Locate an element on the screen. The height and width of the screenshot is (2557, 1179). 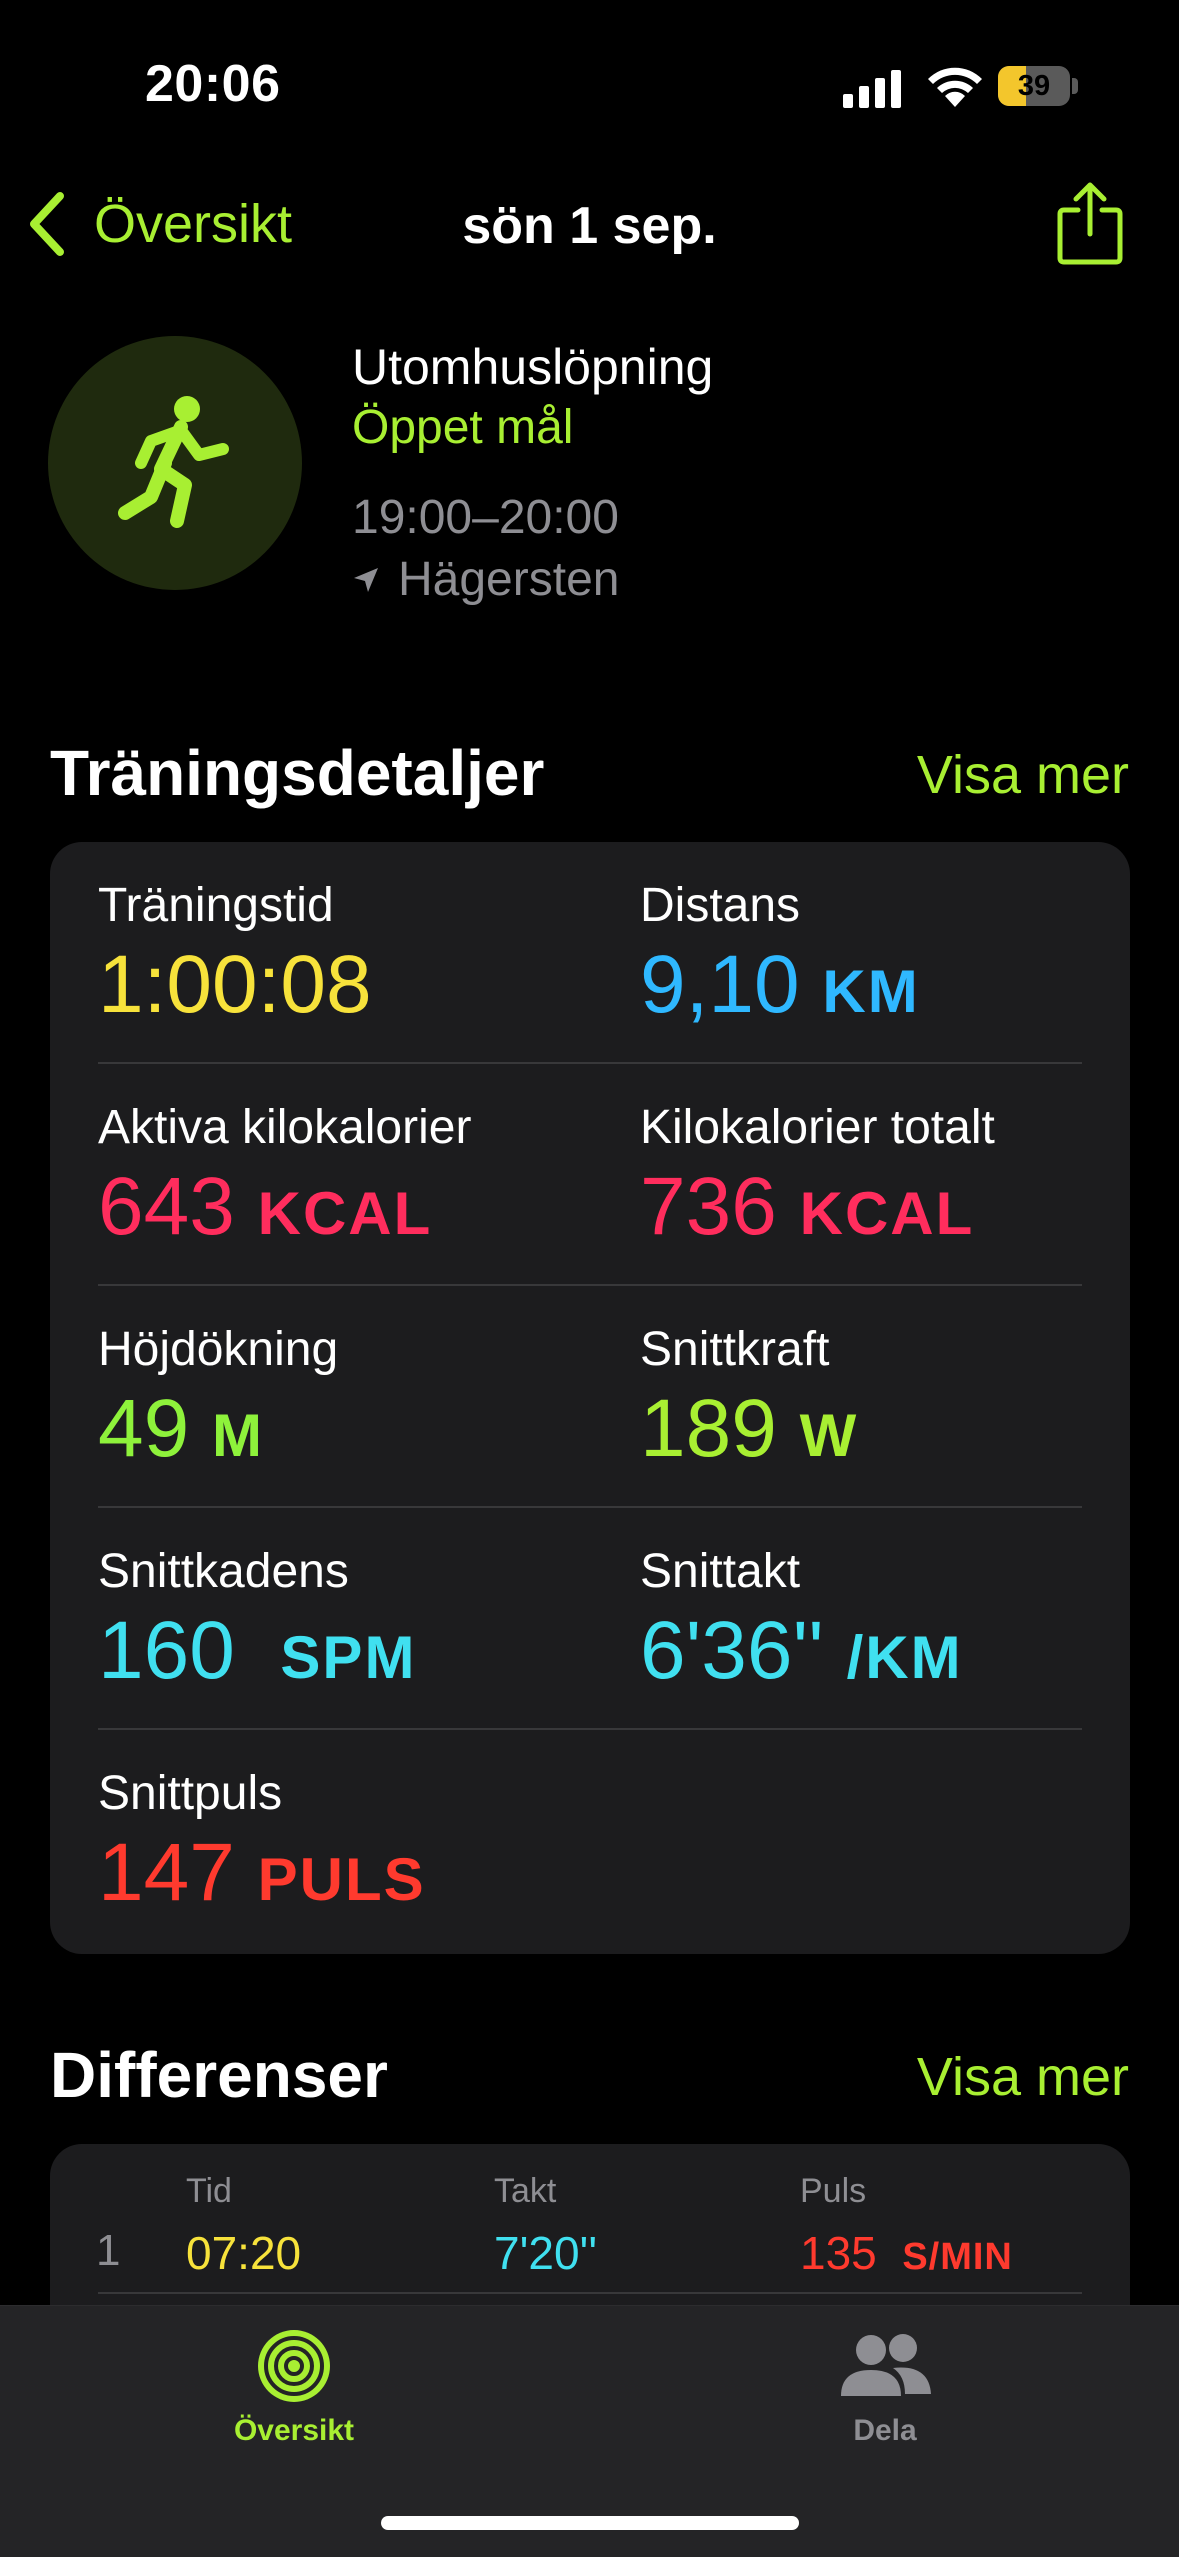
splits-col-hr: Puls is located at coordinates (833, 2191).